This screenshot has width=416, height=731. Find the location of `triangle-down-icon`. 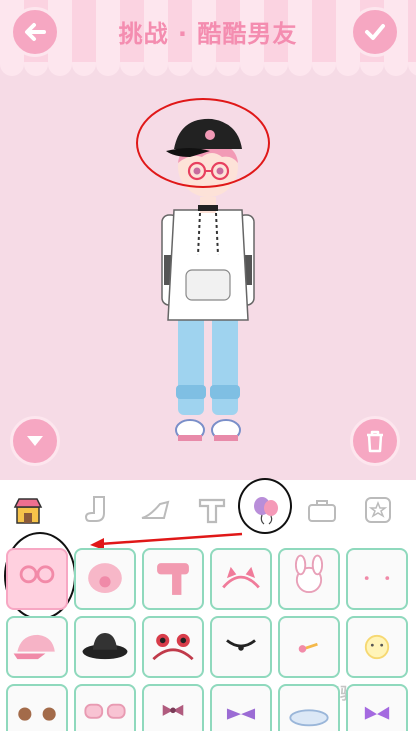

triangle-down-icon is located at coordinates (35, 441).